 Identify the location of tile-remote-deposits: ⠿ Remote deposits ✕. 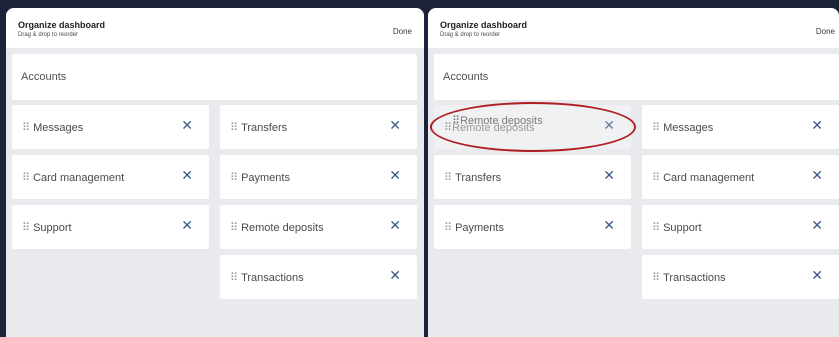
(318, 227).